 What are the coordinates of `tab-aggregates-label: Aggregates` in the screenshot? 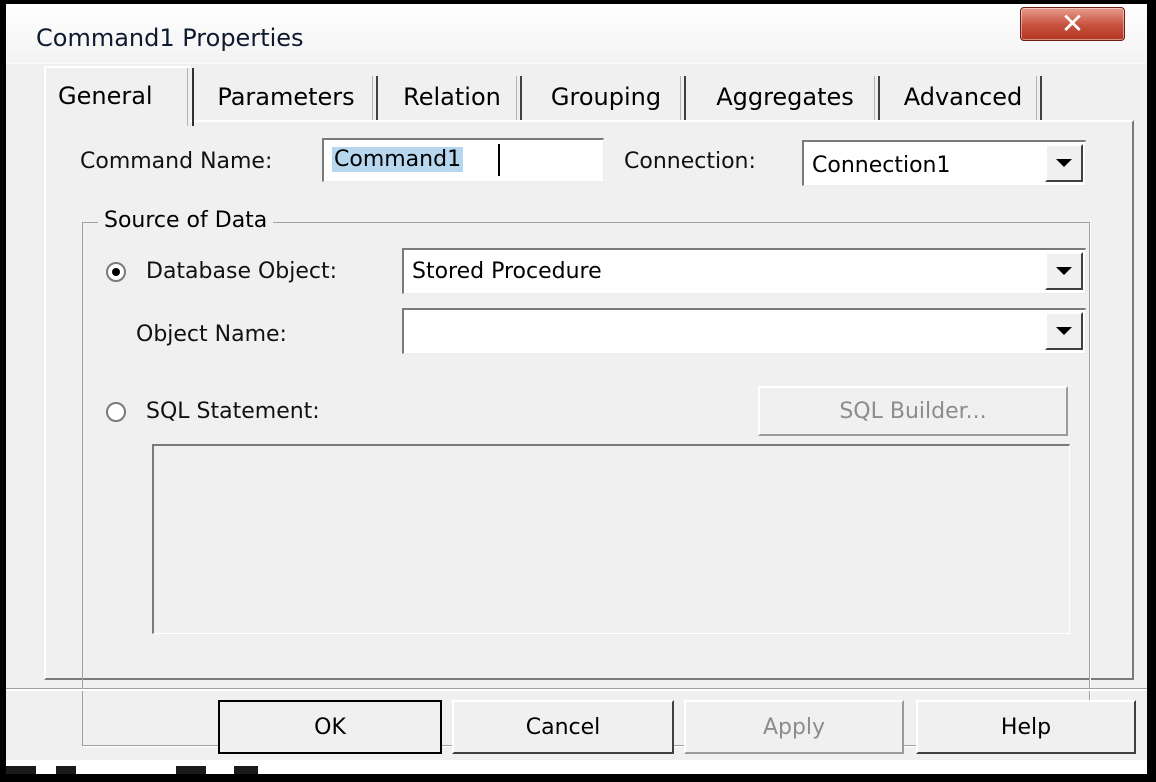 It's located at (785, 97).